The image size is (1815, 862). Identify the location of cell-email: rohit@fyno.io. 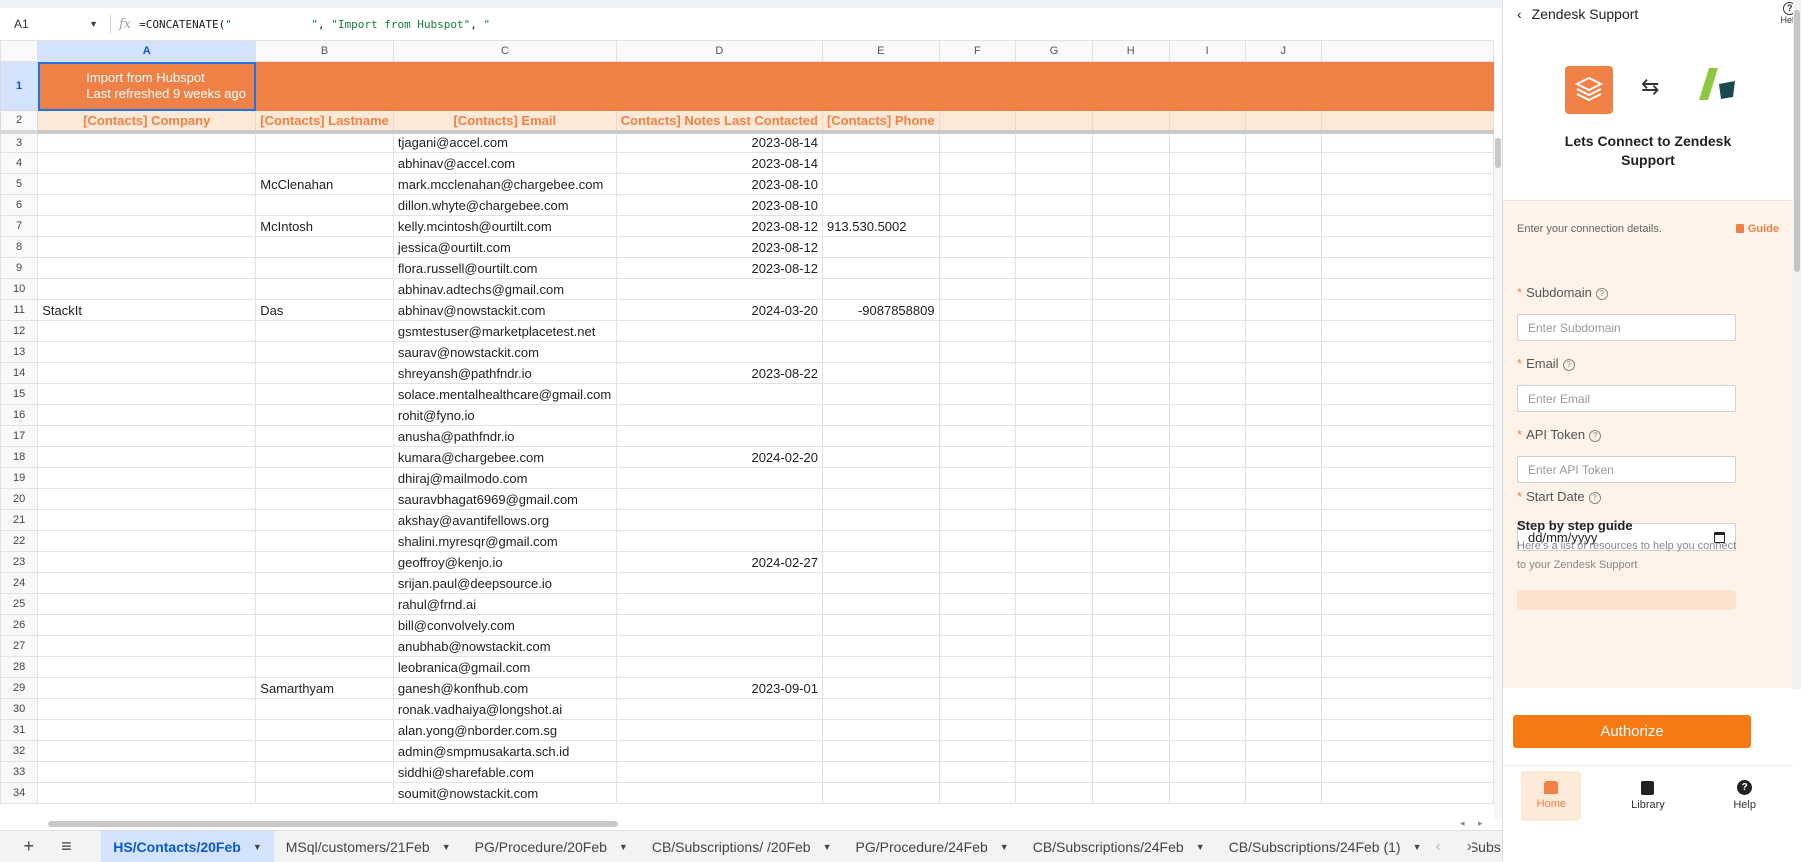
(504, 415).